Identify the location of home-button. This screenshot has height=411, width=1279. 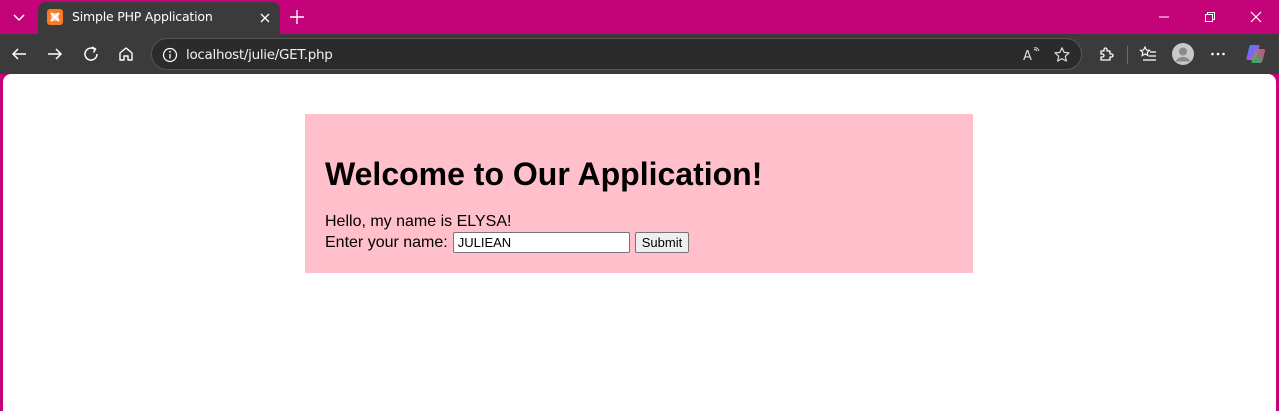
(126, 54).